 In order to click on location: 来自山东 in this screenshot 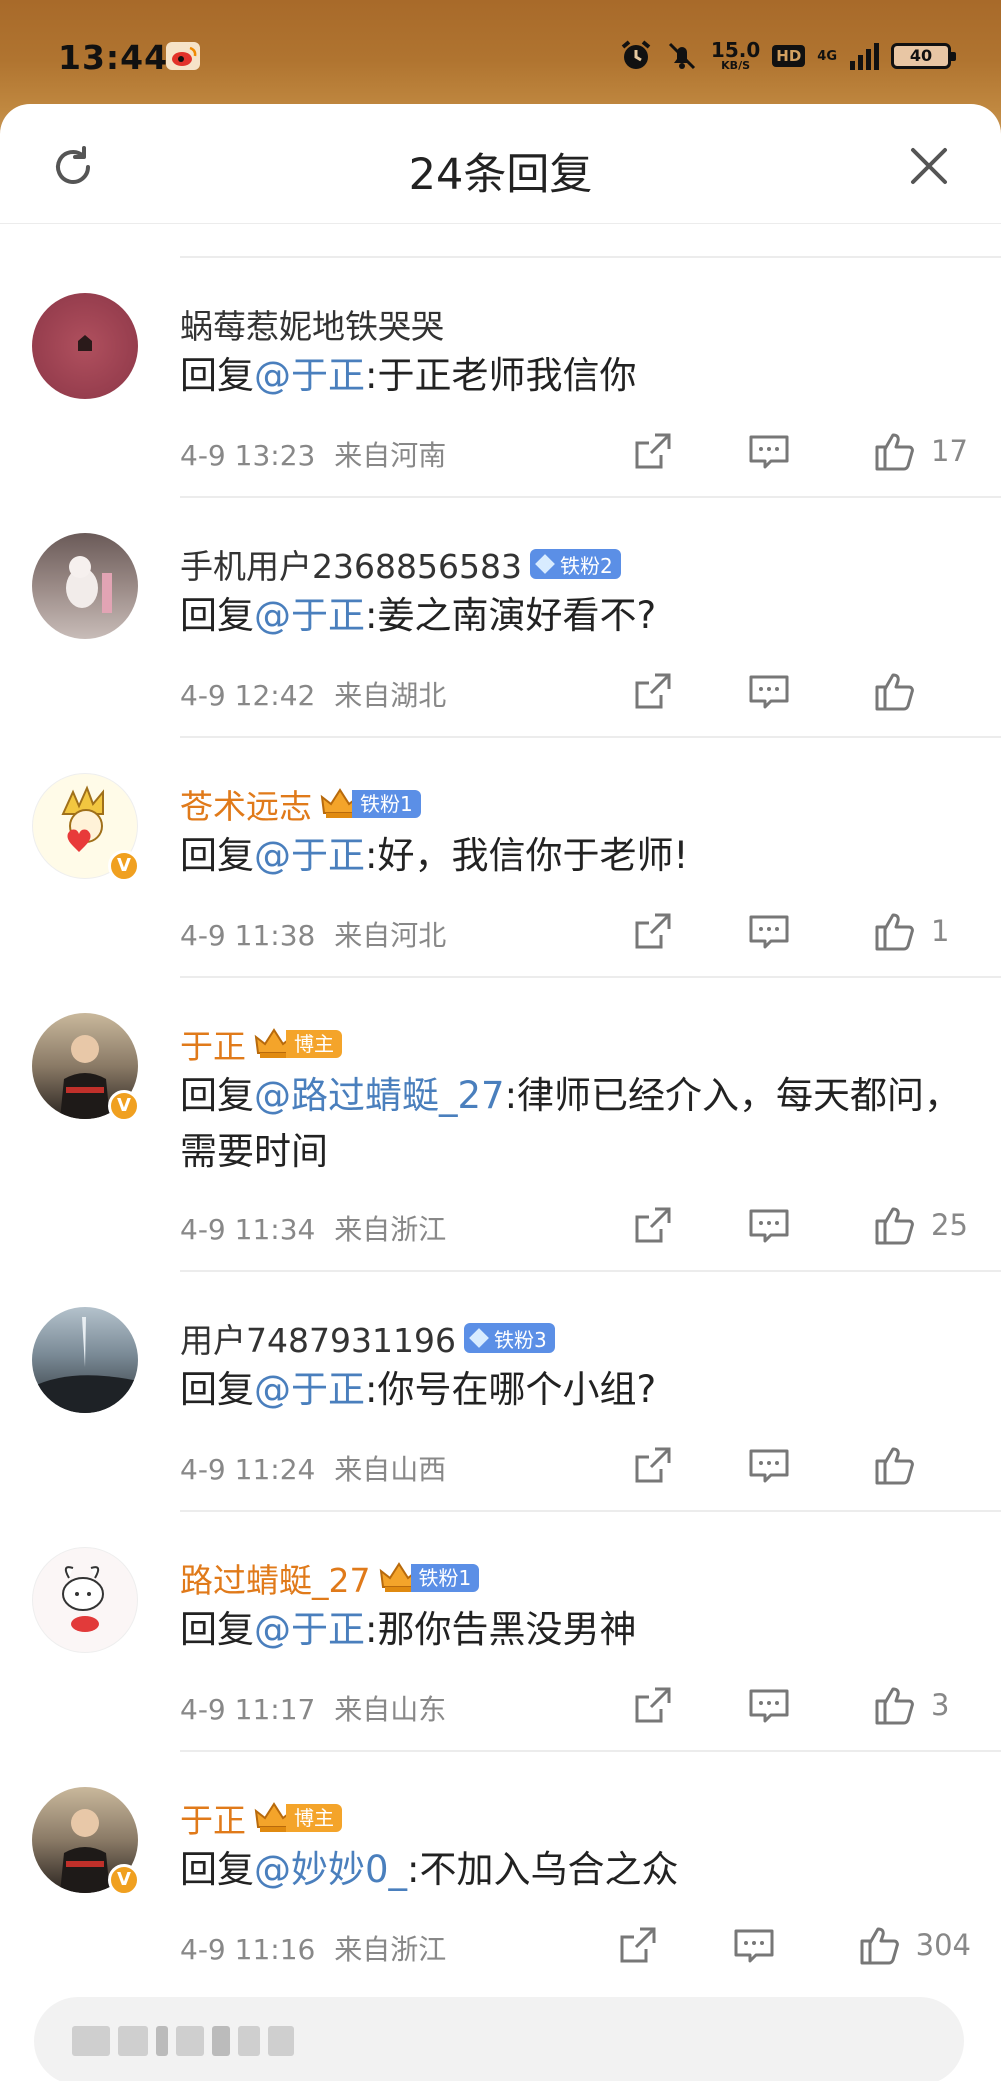, I will do `click(390, 1709)`.